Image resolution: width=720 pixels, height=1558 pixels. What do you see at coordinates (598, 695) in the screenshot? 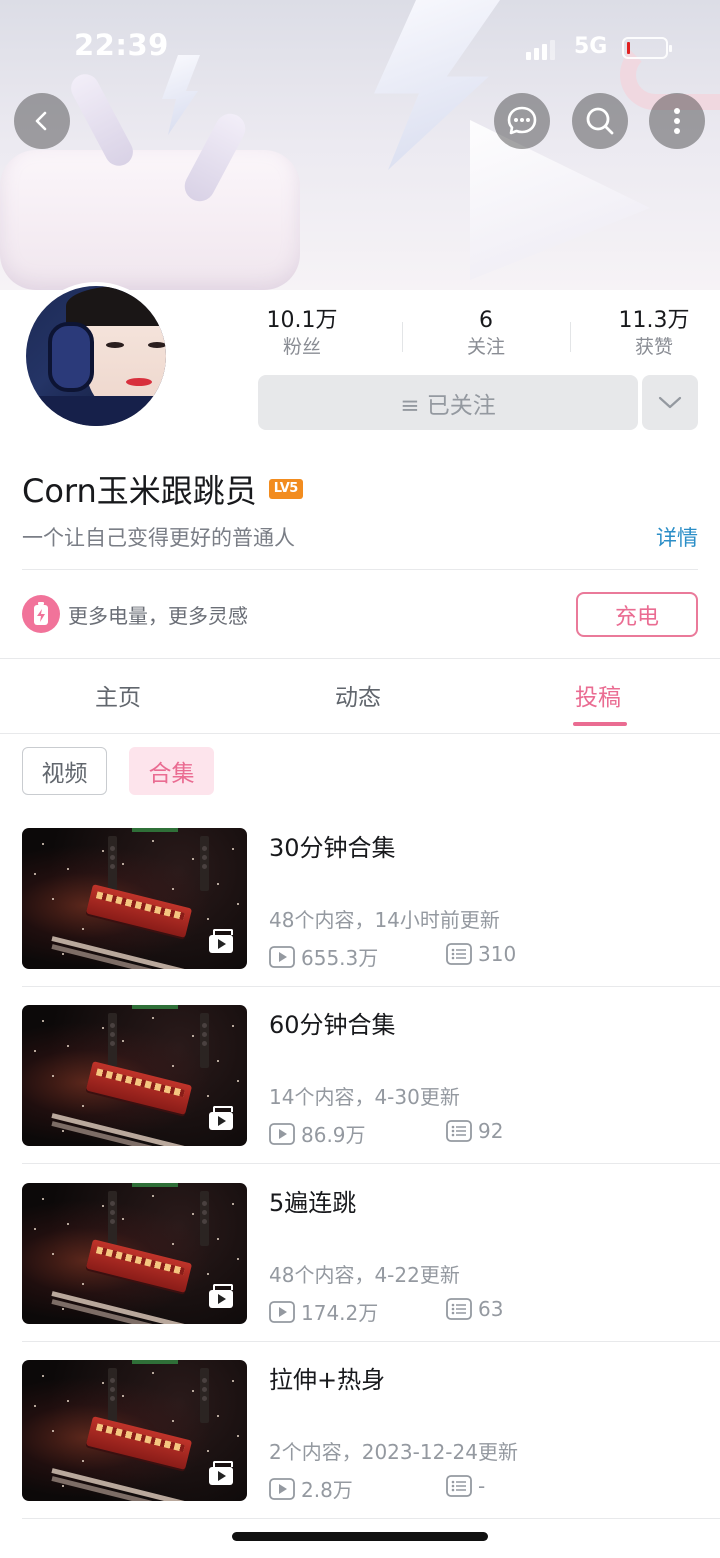
I see `tab-uploads: 投稿` at bounding box center [598, 695].